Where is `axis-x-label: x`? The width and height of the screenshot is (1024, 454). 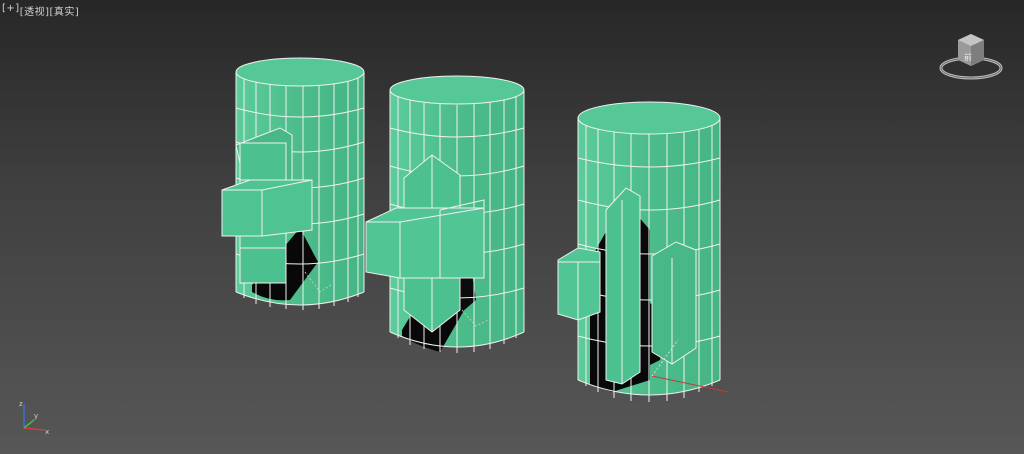 axis-x-label: x is located at coordinates (47, 432).